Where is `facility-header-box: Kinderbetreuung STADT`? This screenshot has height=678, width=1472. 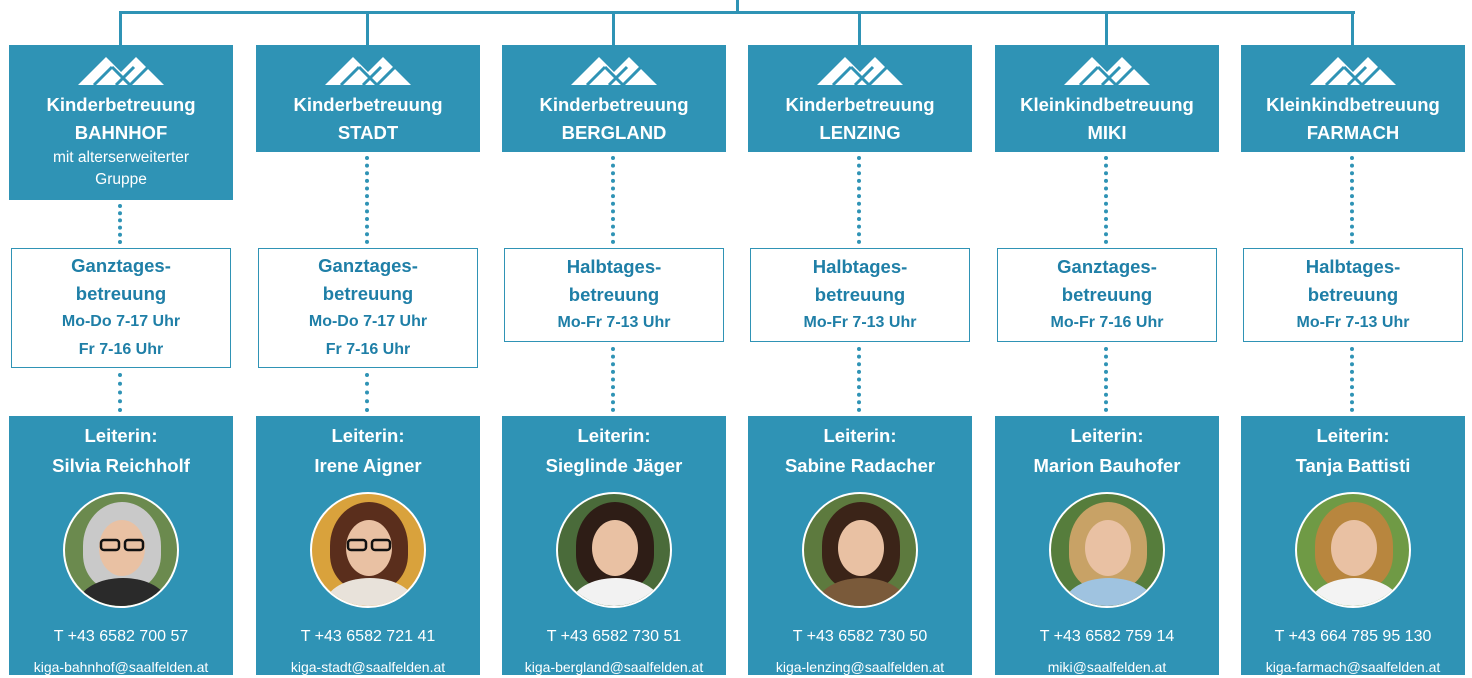 facility-header-box: Kinderbetreuung STADT is located at coordinates (368, 98).